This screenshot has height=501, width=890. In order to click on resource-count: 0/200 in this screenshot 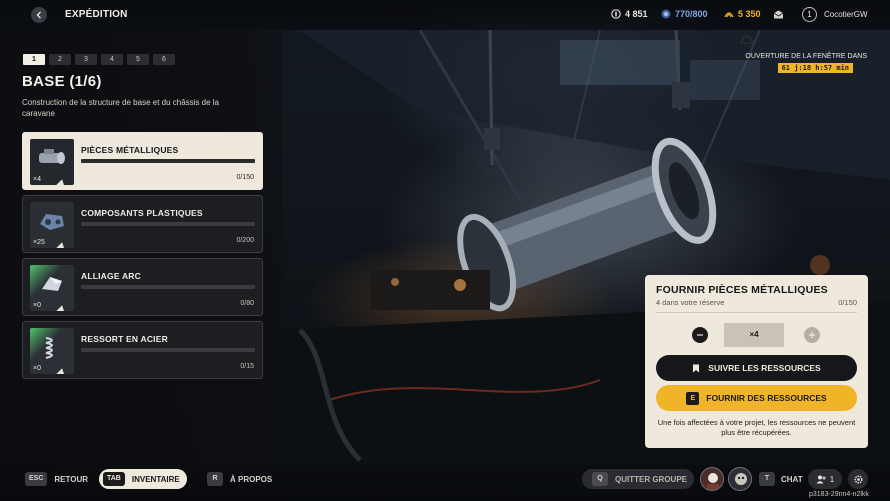, I will do `click(245, 240)`.